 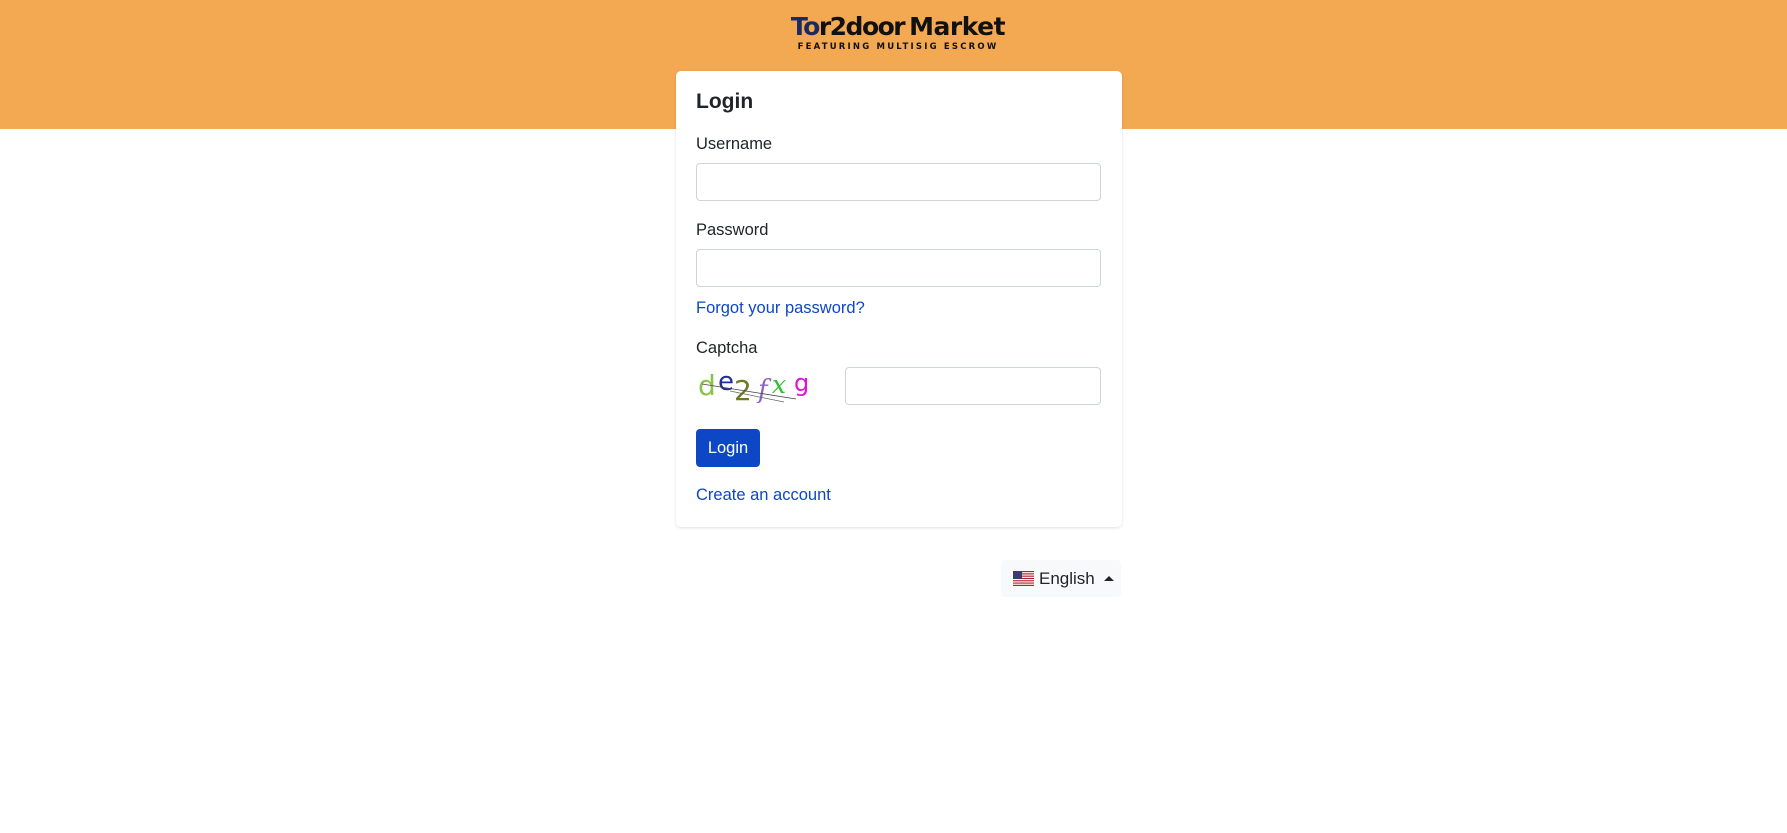 What do you see at coordinates (734, 144) in the screenshot?
I see `username-label: Username` at bounding box center [734, 144].